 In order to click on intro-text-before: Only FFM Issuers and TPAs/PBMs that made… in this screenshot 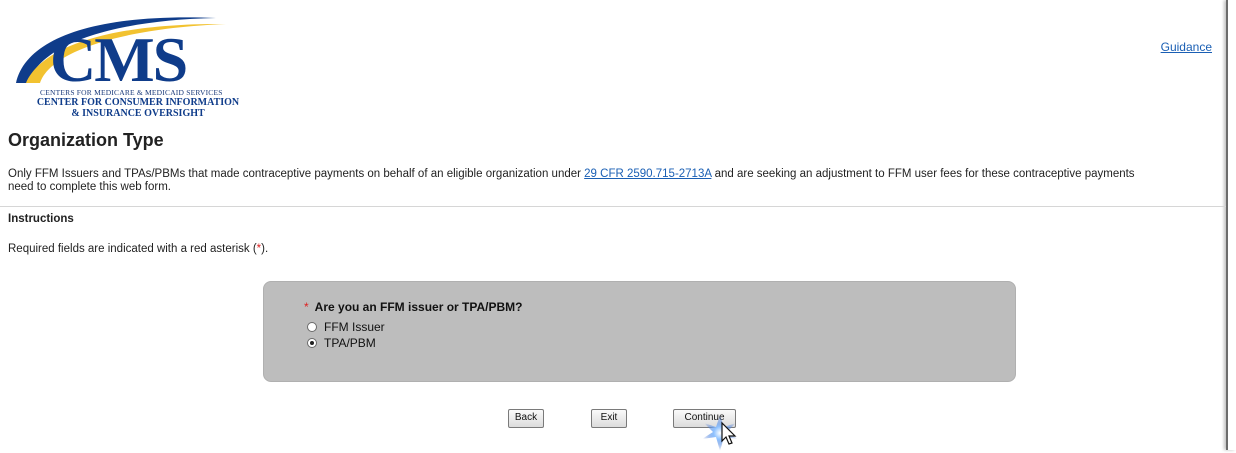, I will do `click(296, 174)`.